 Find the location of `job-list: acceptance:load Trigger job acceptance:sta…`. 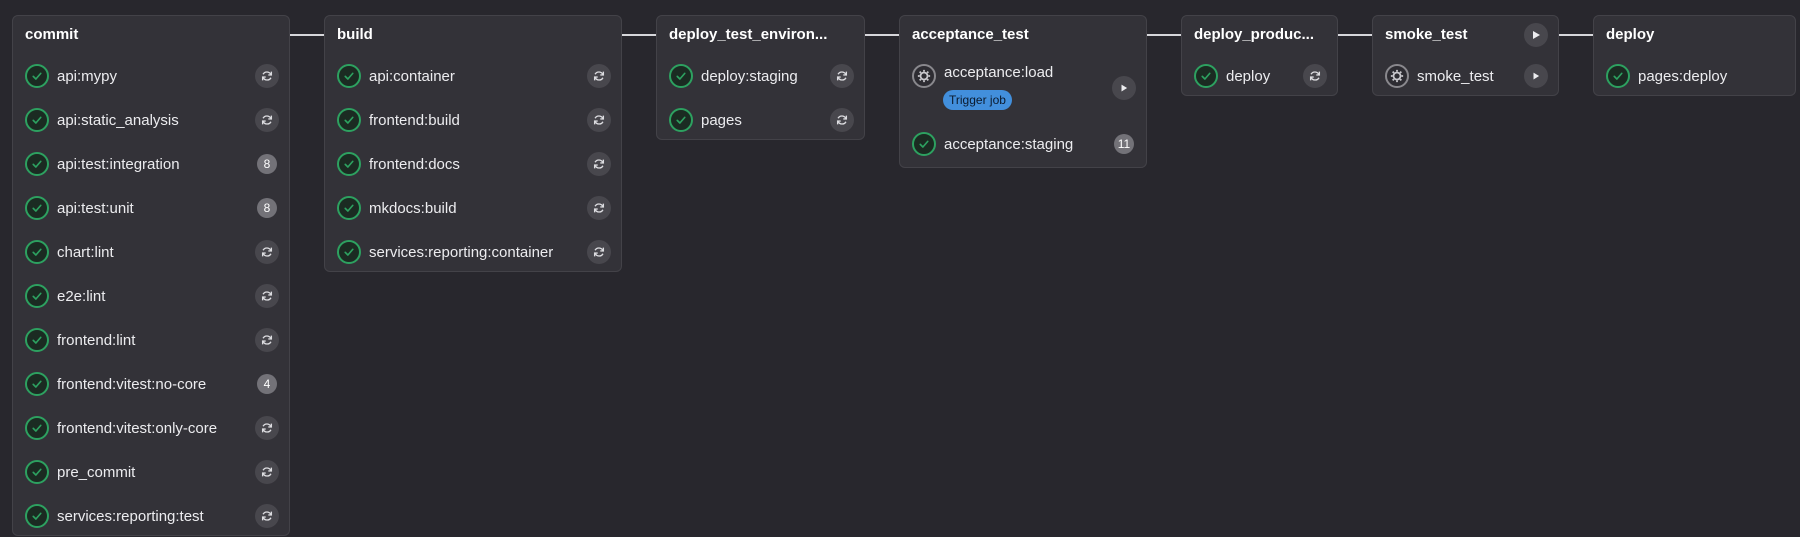

job-list: acceptance:load Trigger job acceptance:sta… is located at coordinates (1023, 110).